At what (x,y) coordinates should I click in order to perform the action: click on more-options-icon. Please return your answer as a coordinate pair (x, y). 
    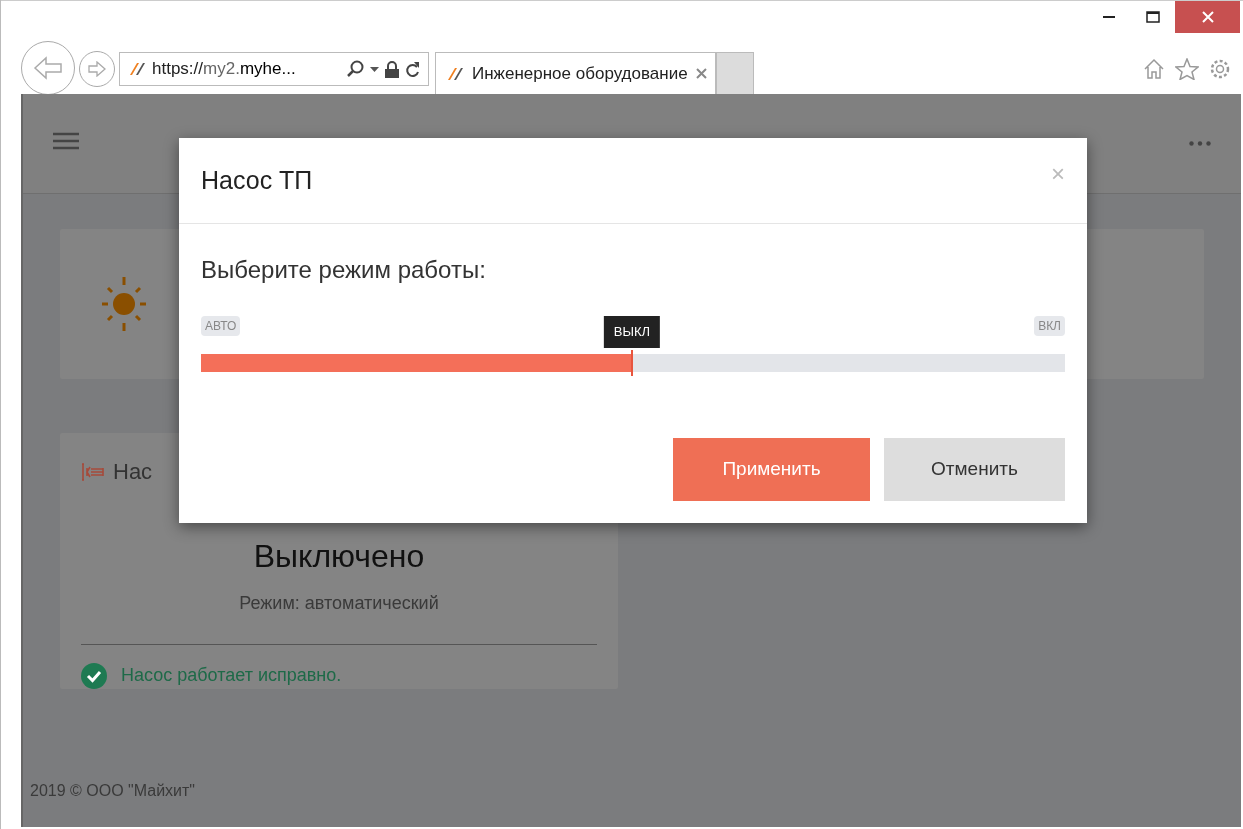
    Looking at the image, I should click on (1200, 143).